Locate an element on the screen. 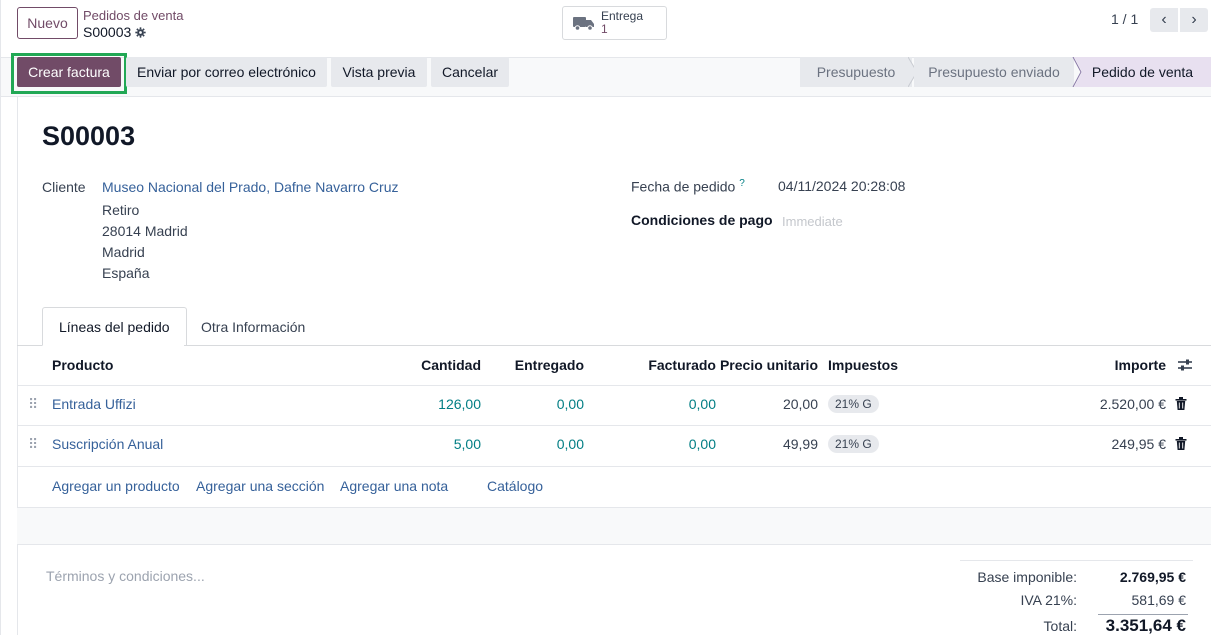 The image size is (1211, 635). total-label: Total: is located at coordinates (1060, 626).